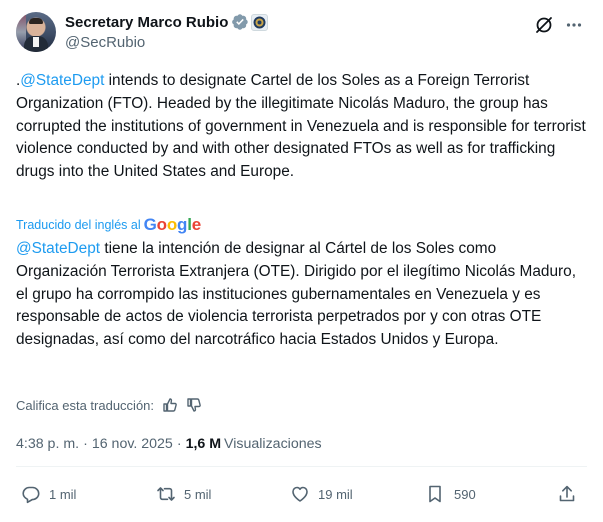 The height and width of the screenshot is (522, 603). Describe the element at coordinates (58, 248) in the screenshot. I see `translated-mention-link: @StateDept` at that location.